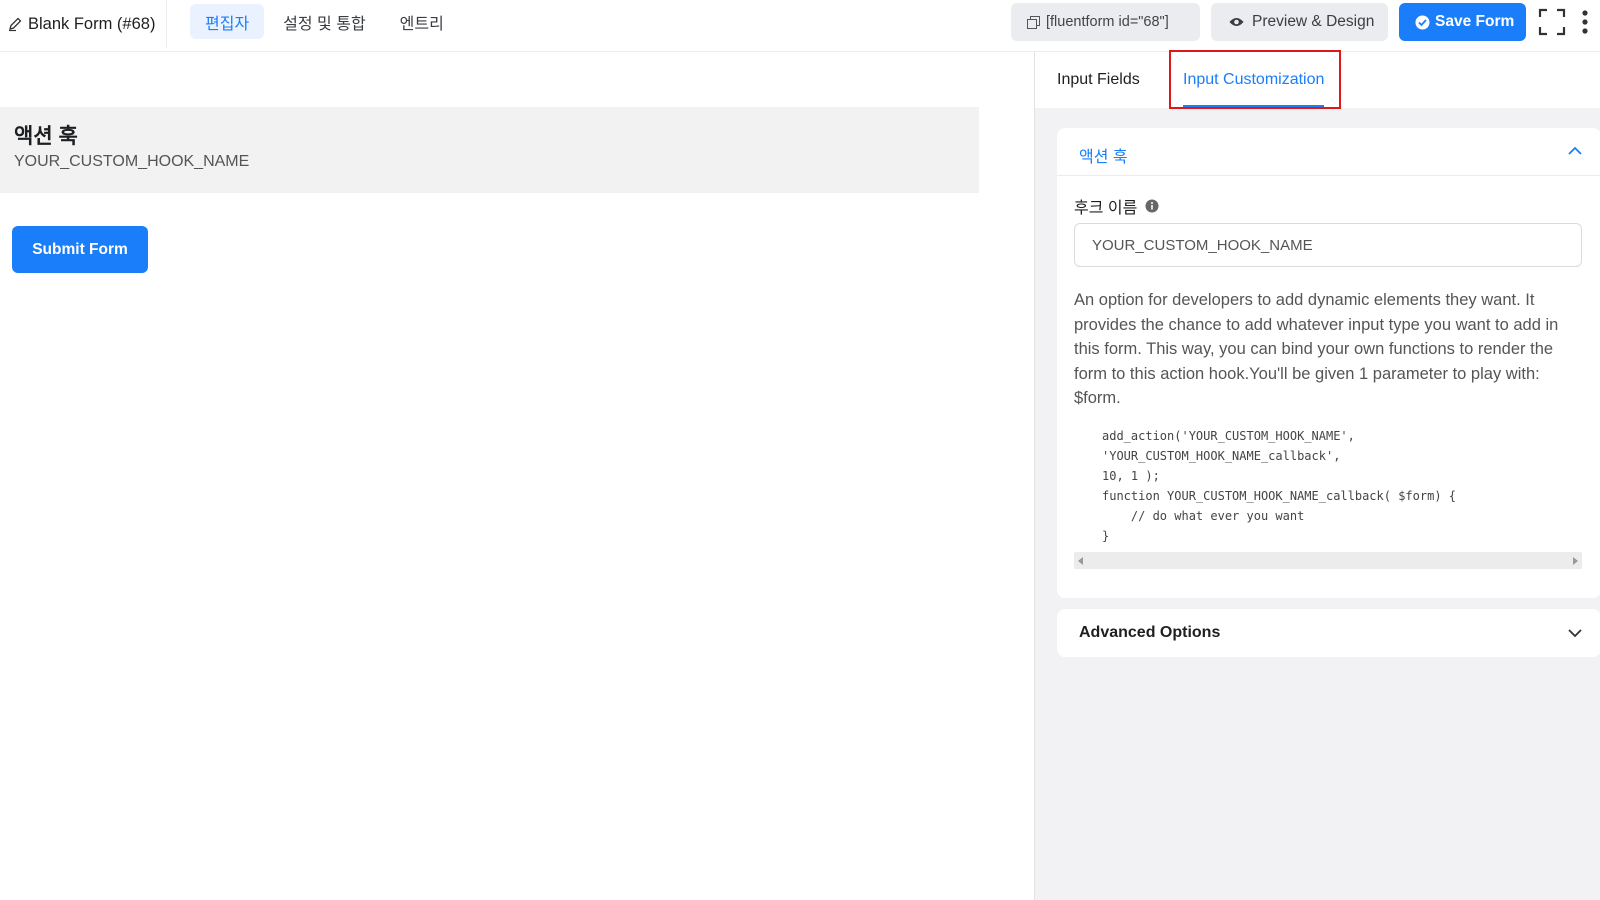  What do you see at coordinates (422, 21) in the screenshot?
I see `tab-entries: 엔트리` at bounding box center [422, 21].